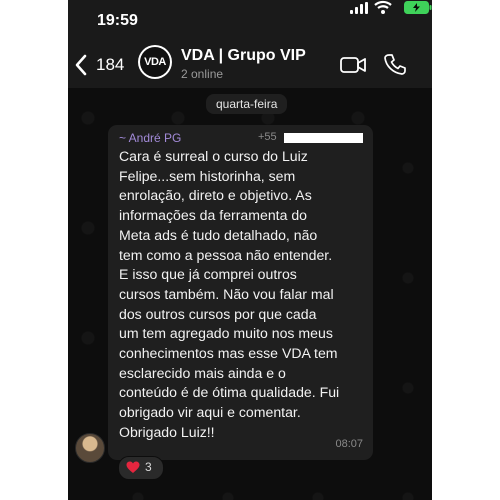 This screenshot has height=500, width=500. I want to click on message-line: informações da ferramenta do, so click(213, 215).